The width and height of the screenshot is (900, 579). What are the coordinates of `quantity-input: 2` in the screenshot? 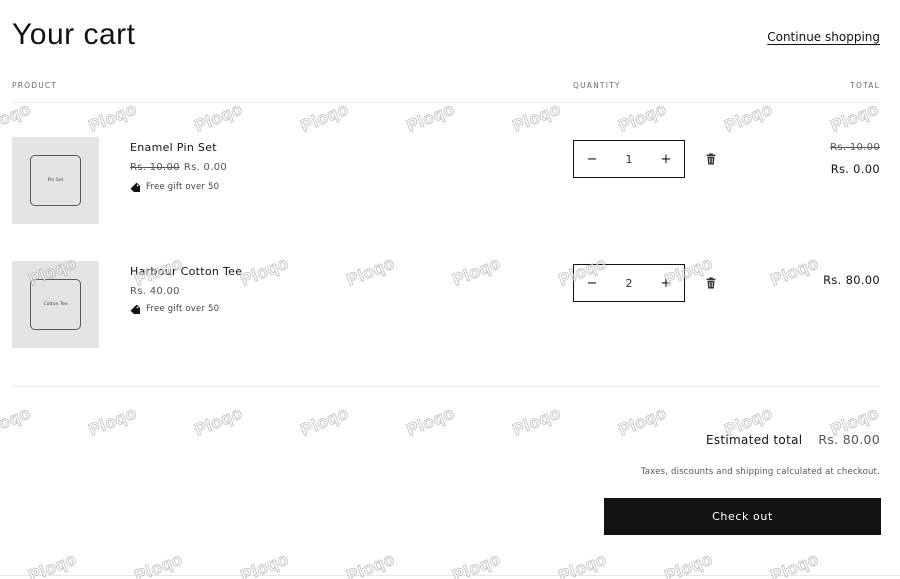 It's located at (629, 283).